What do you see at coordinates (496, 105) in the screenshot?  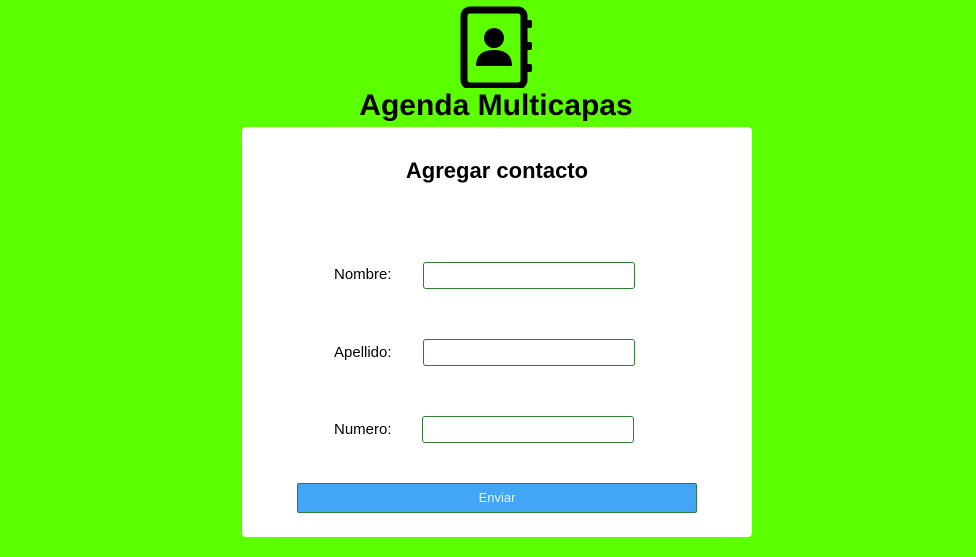 I see `app-title: Agenda Multicapas` at bounding box center [496, 105].